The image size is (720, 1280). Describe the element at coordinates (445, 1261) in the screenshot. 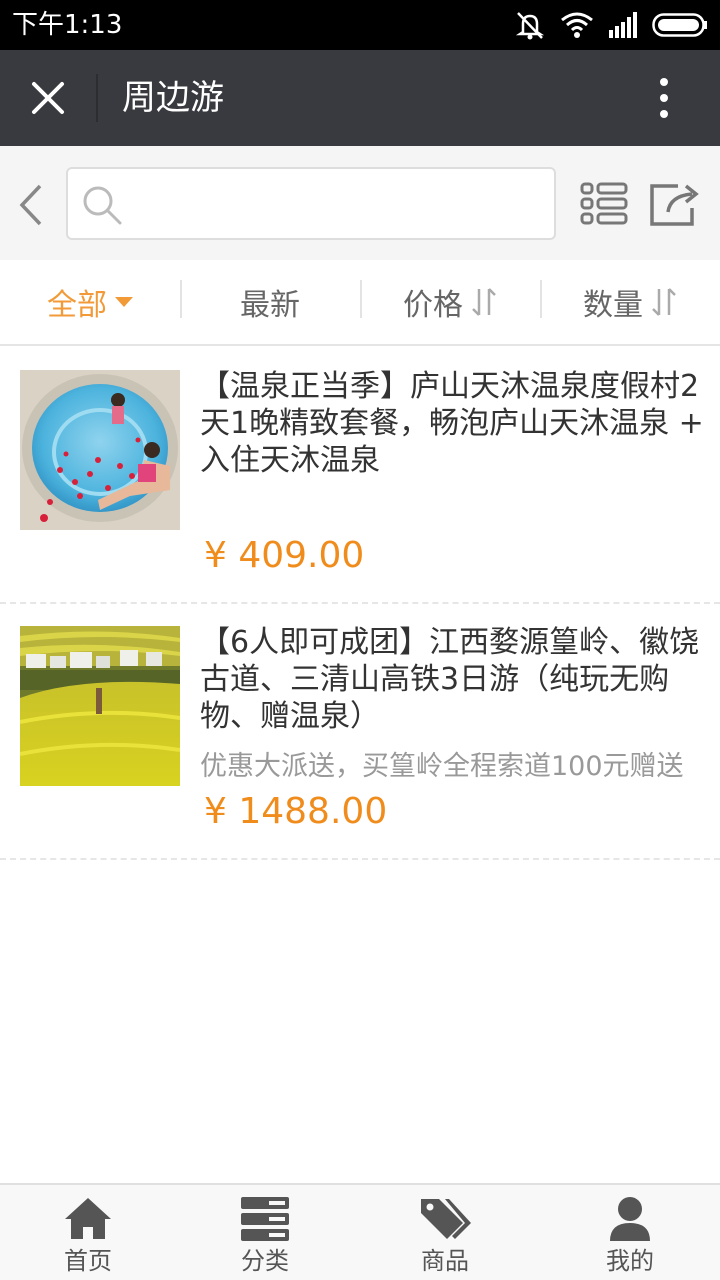

I see `nav-label: 商品` at that location.